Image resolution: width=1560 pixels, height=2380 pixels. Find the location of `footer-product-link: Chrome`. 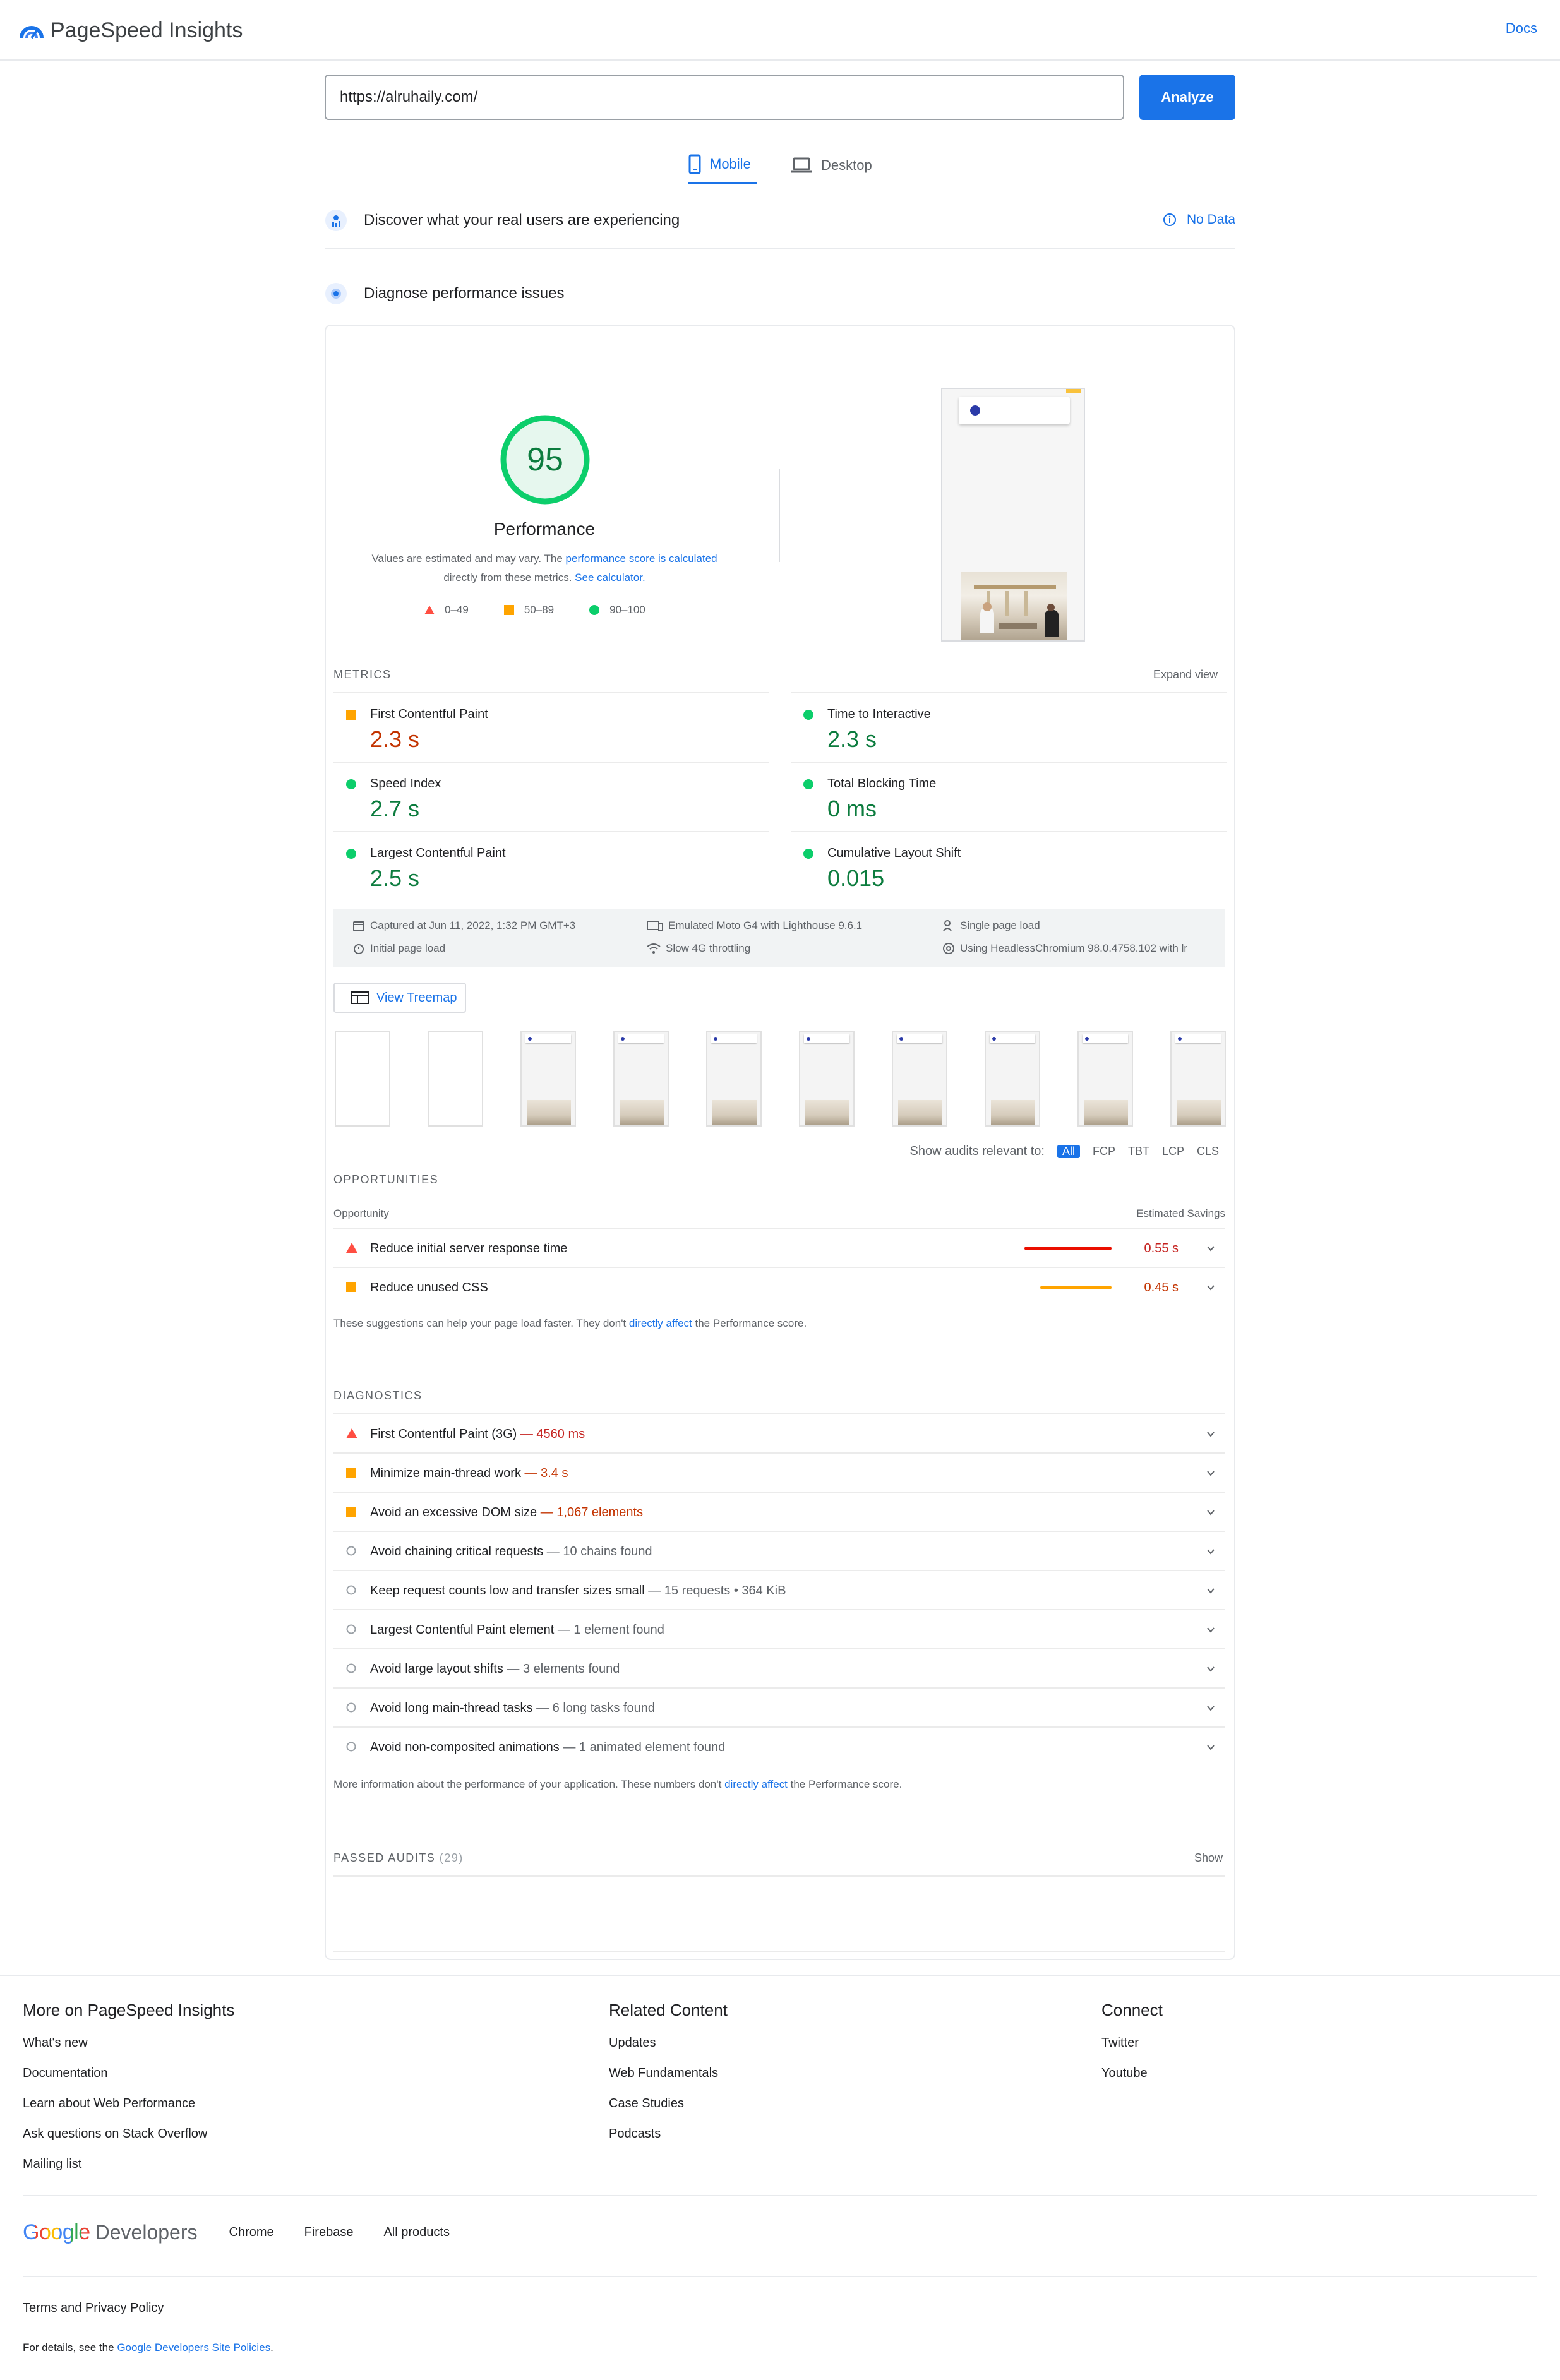

footer-product-link: Chrome is located at coordinates (251, 2232).